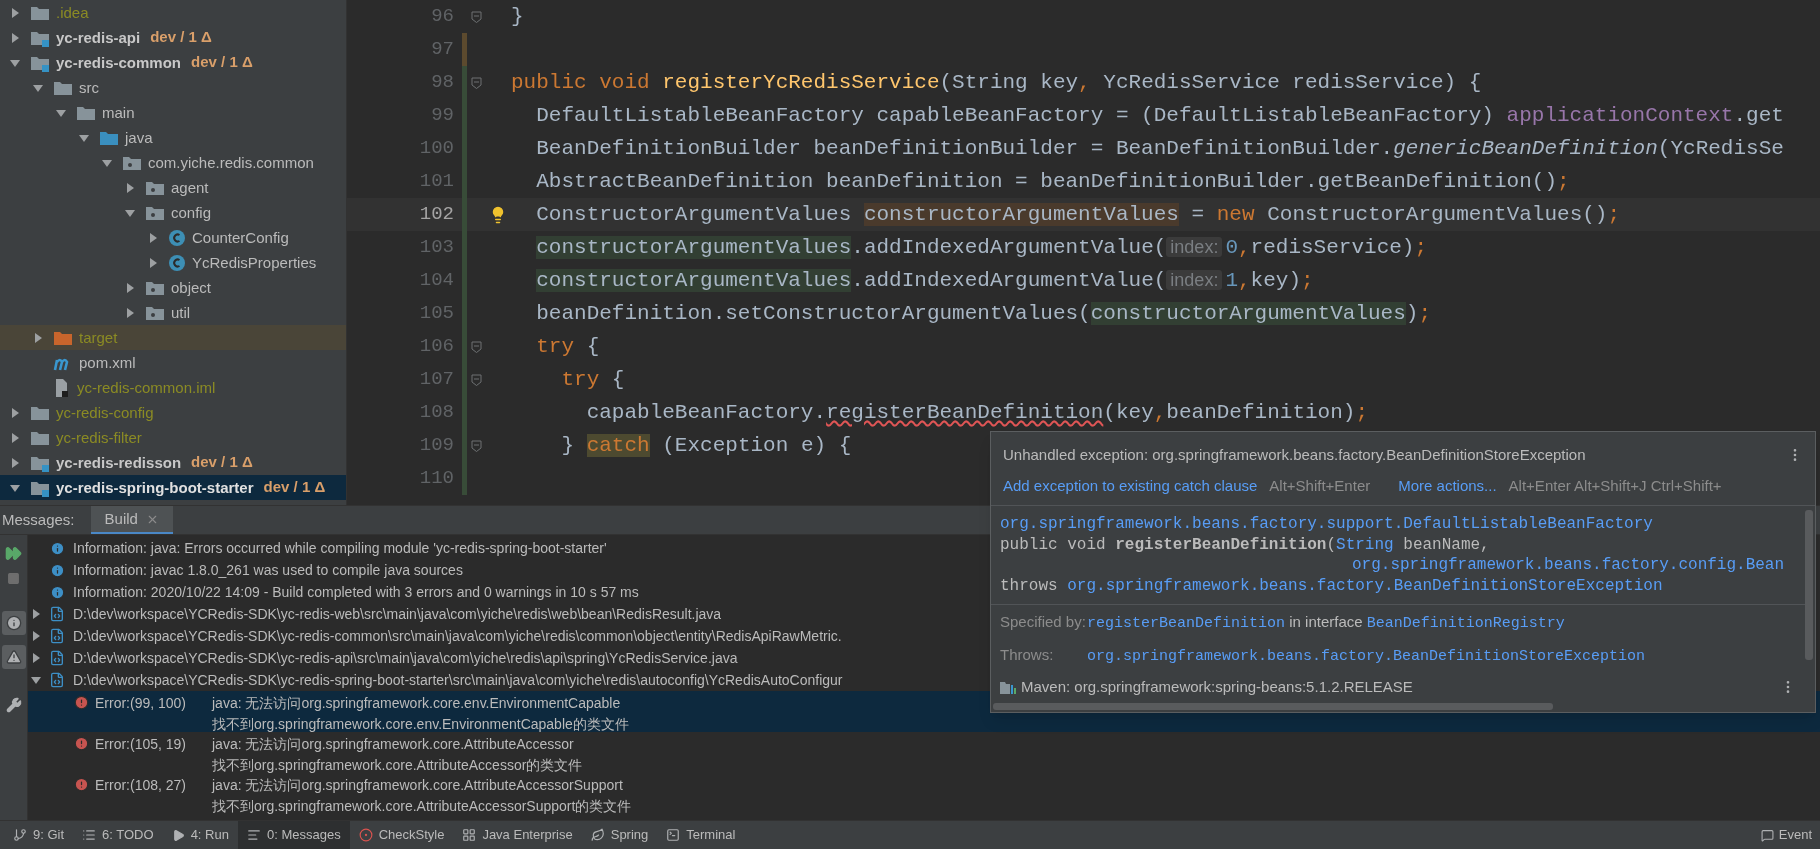 This screenshot has height=849, width=1820. Describe the element at coordinates (1043, 622) in the screenshot. I see `detail-label: Specified by:` at that location.